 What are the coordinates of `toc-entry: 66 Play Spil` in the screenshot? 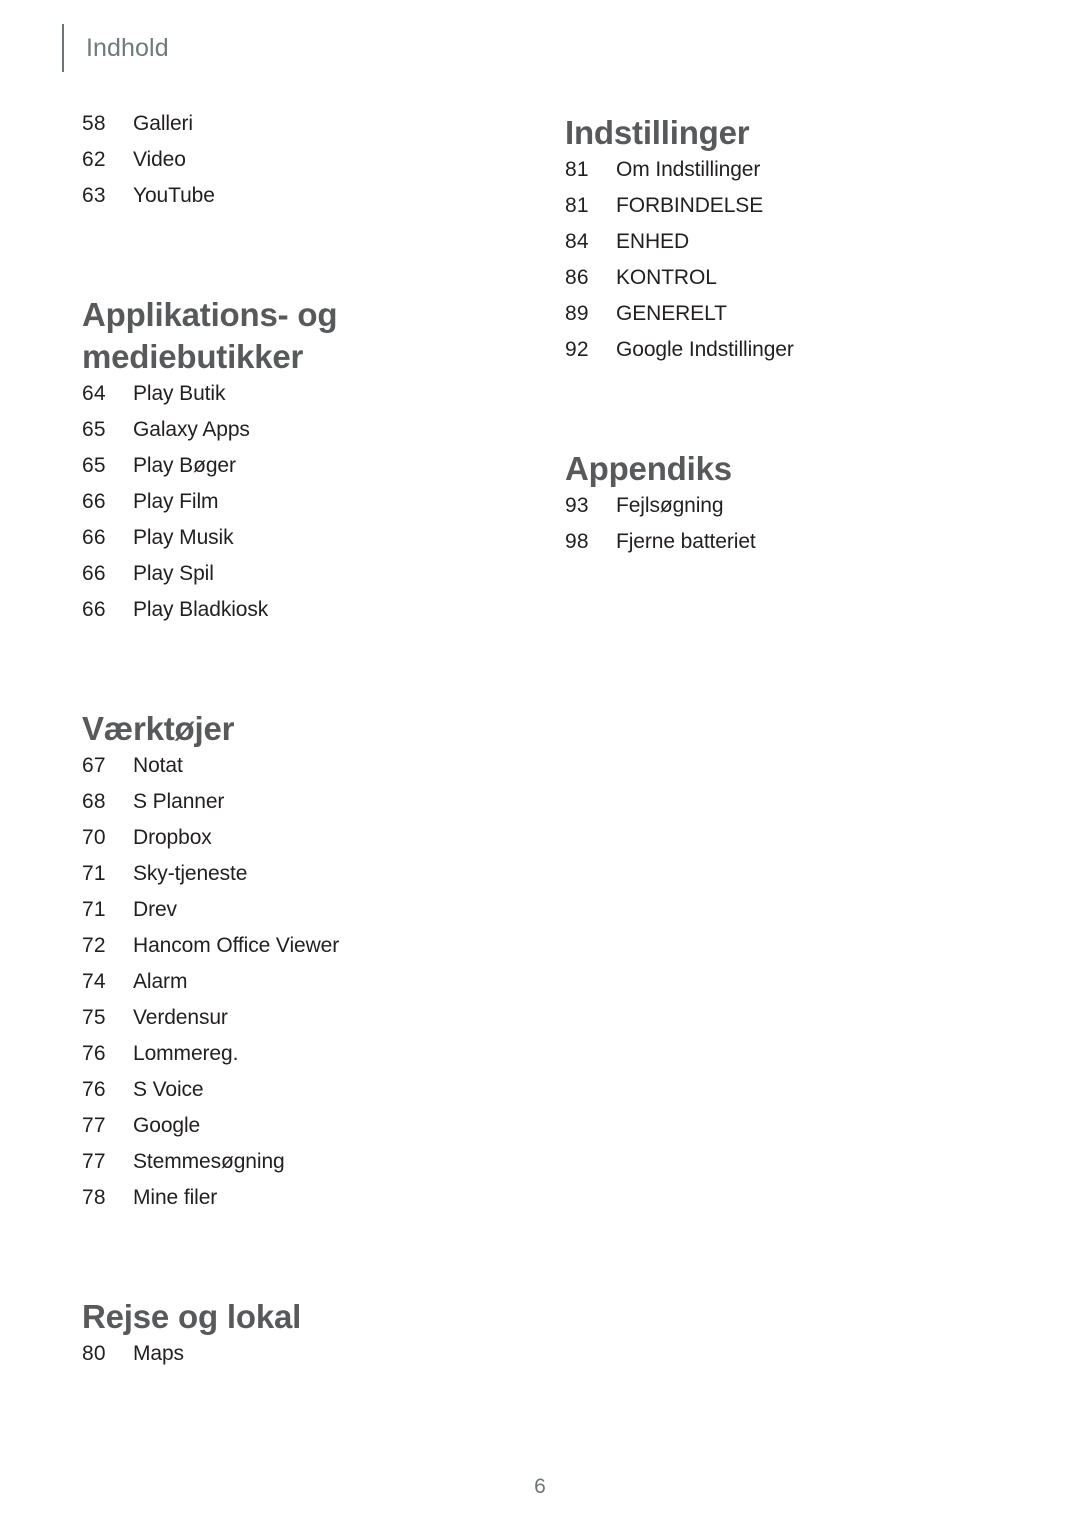 It's located at (302, 580).